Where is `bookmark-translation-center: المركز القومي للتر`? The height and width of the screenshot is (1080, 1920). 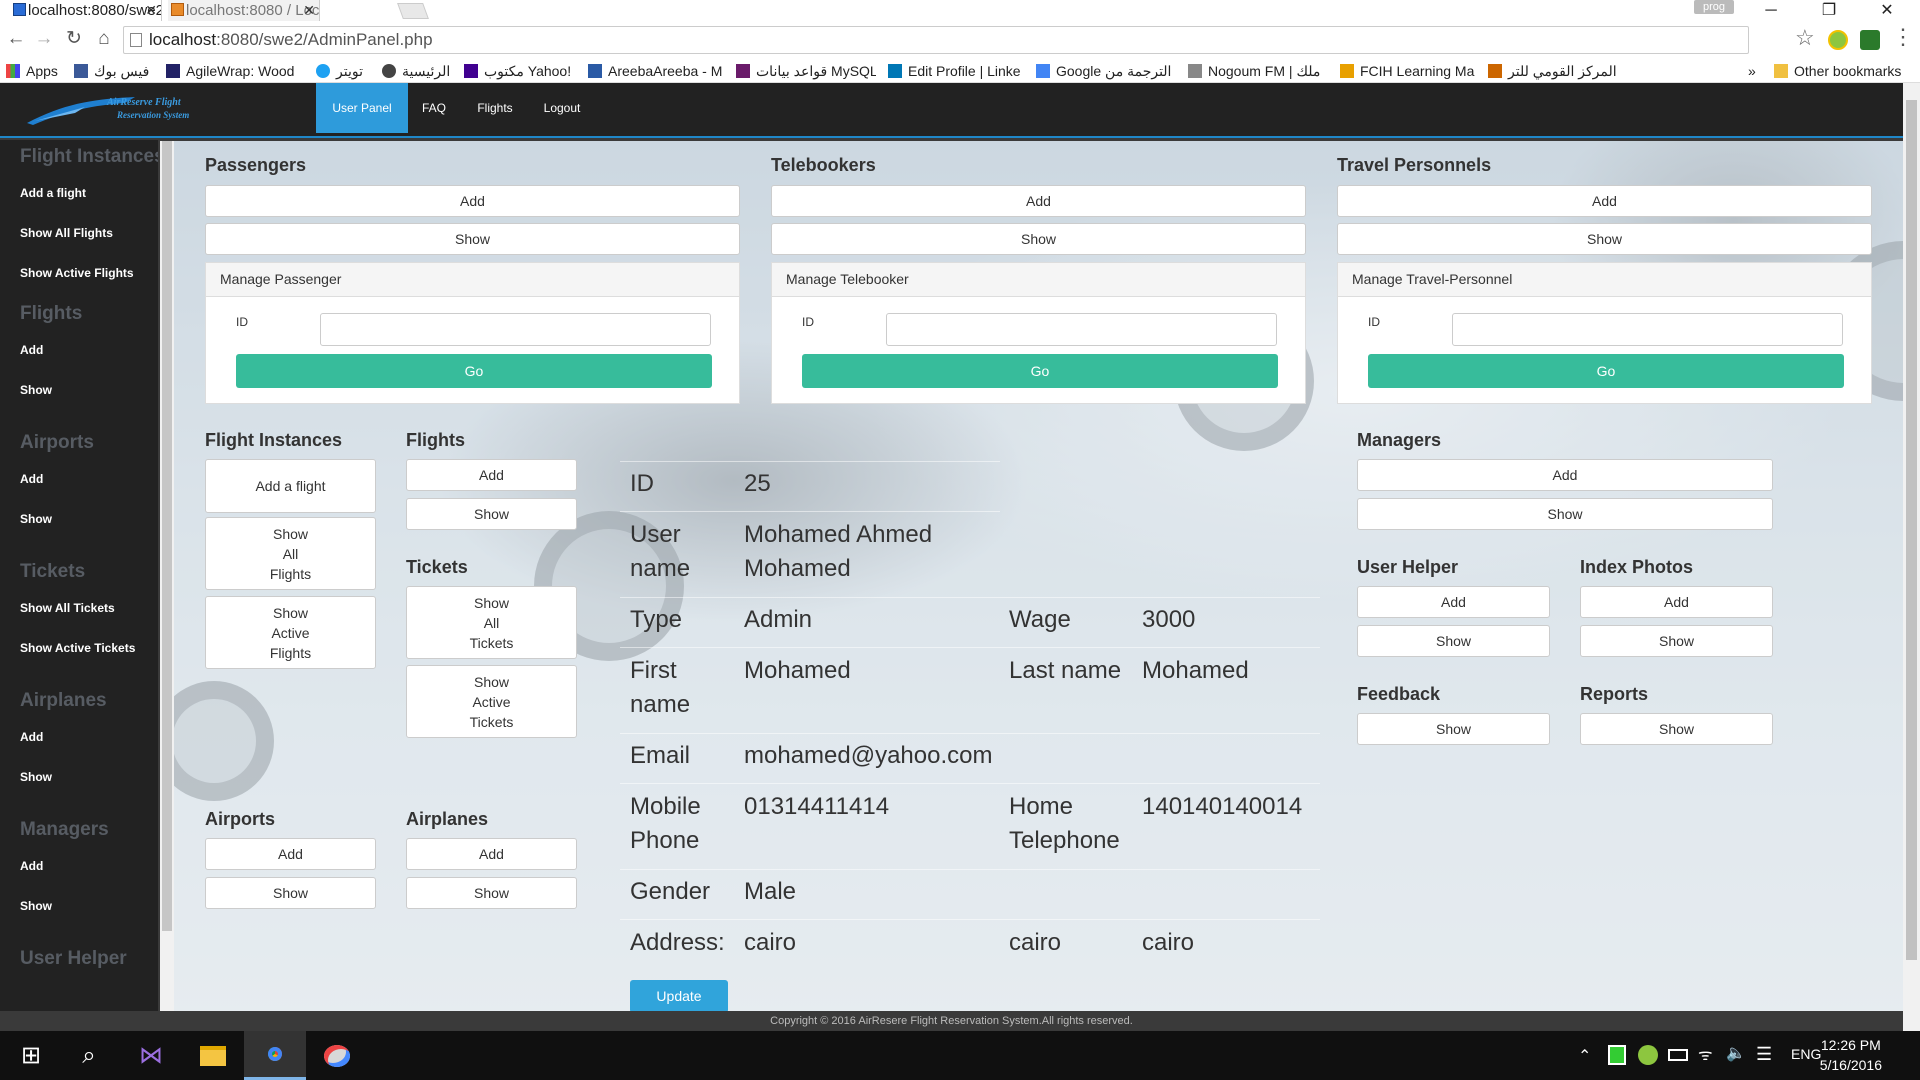
bookmark-translation-center: المركز القومي للتر is located at coordinates (1558, 71).